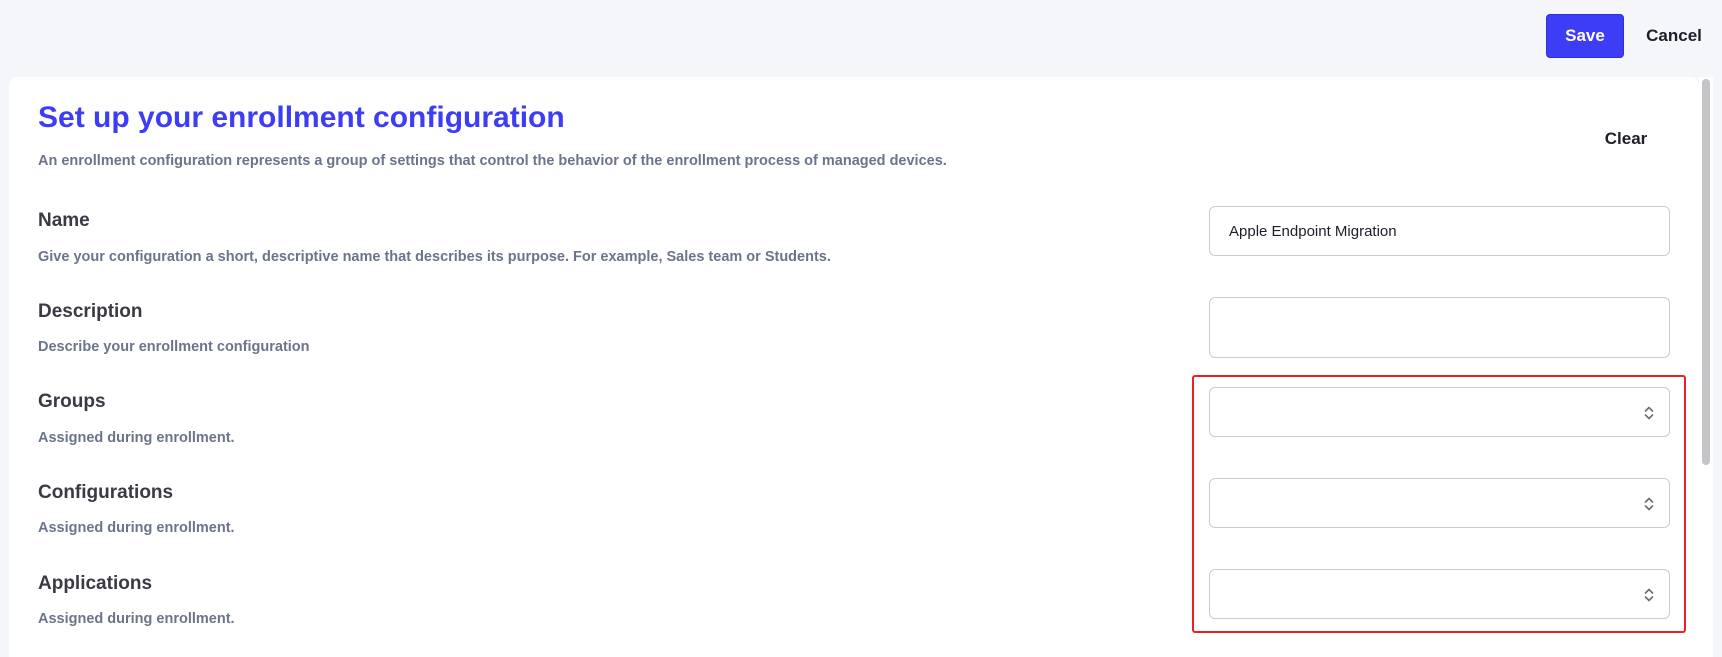  Describe the element at coordinates (136, 619) in the screenshot. I see `applications-help-text: Assigned during enrollment.` at that location.